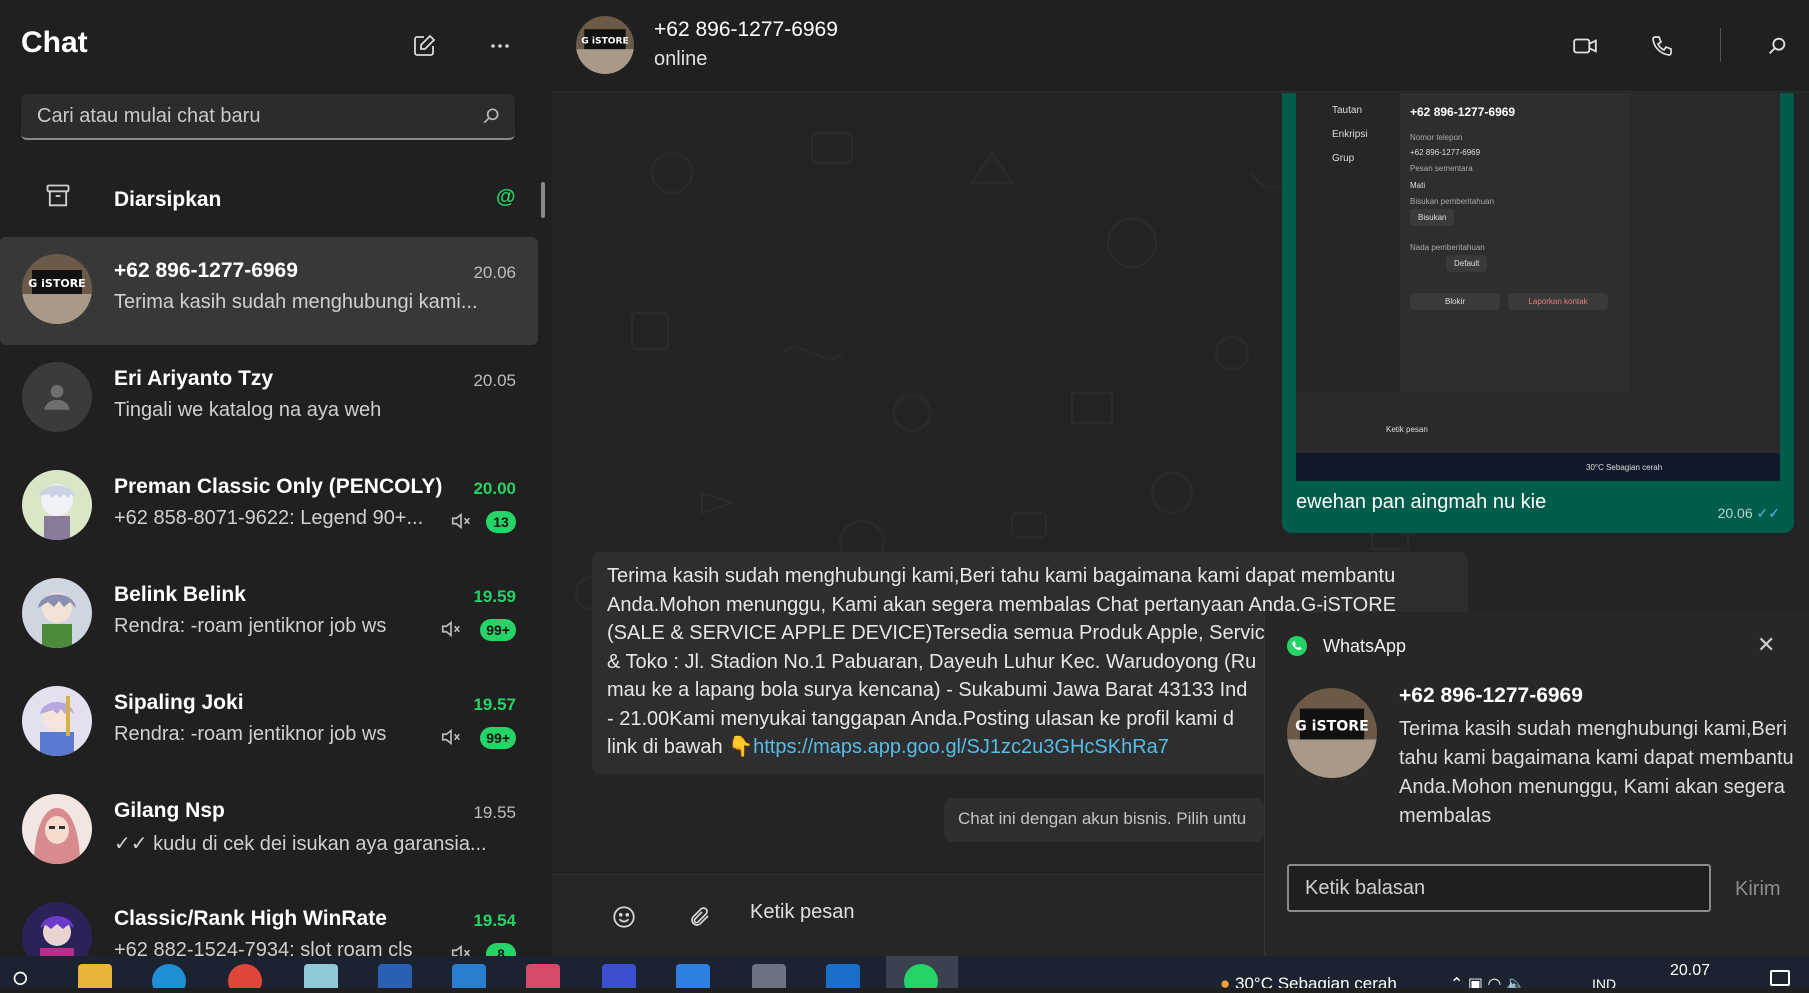 The height and width of the screenshot is (993, 1809). Describe the element at coordinates (95, 976) in the screenshot. I see `file-explorer-icon` at that location.